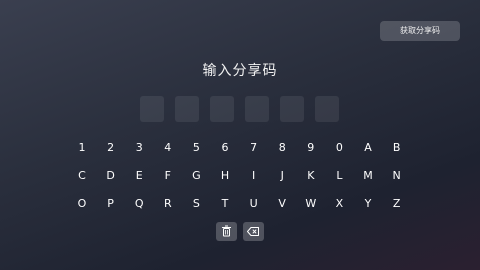 The height and width of the screenshot is (270, 480). I want to click on key-s: S, so click(196, 204).